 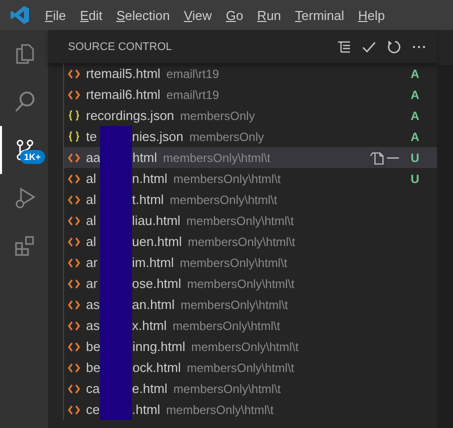 What do you see at coordinates (153, 304) in the screenshot?
I see `file-name: an.html` at bounding box center [153, 304].